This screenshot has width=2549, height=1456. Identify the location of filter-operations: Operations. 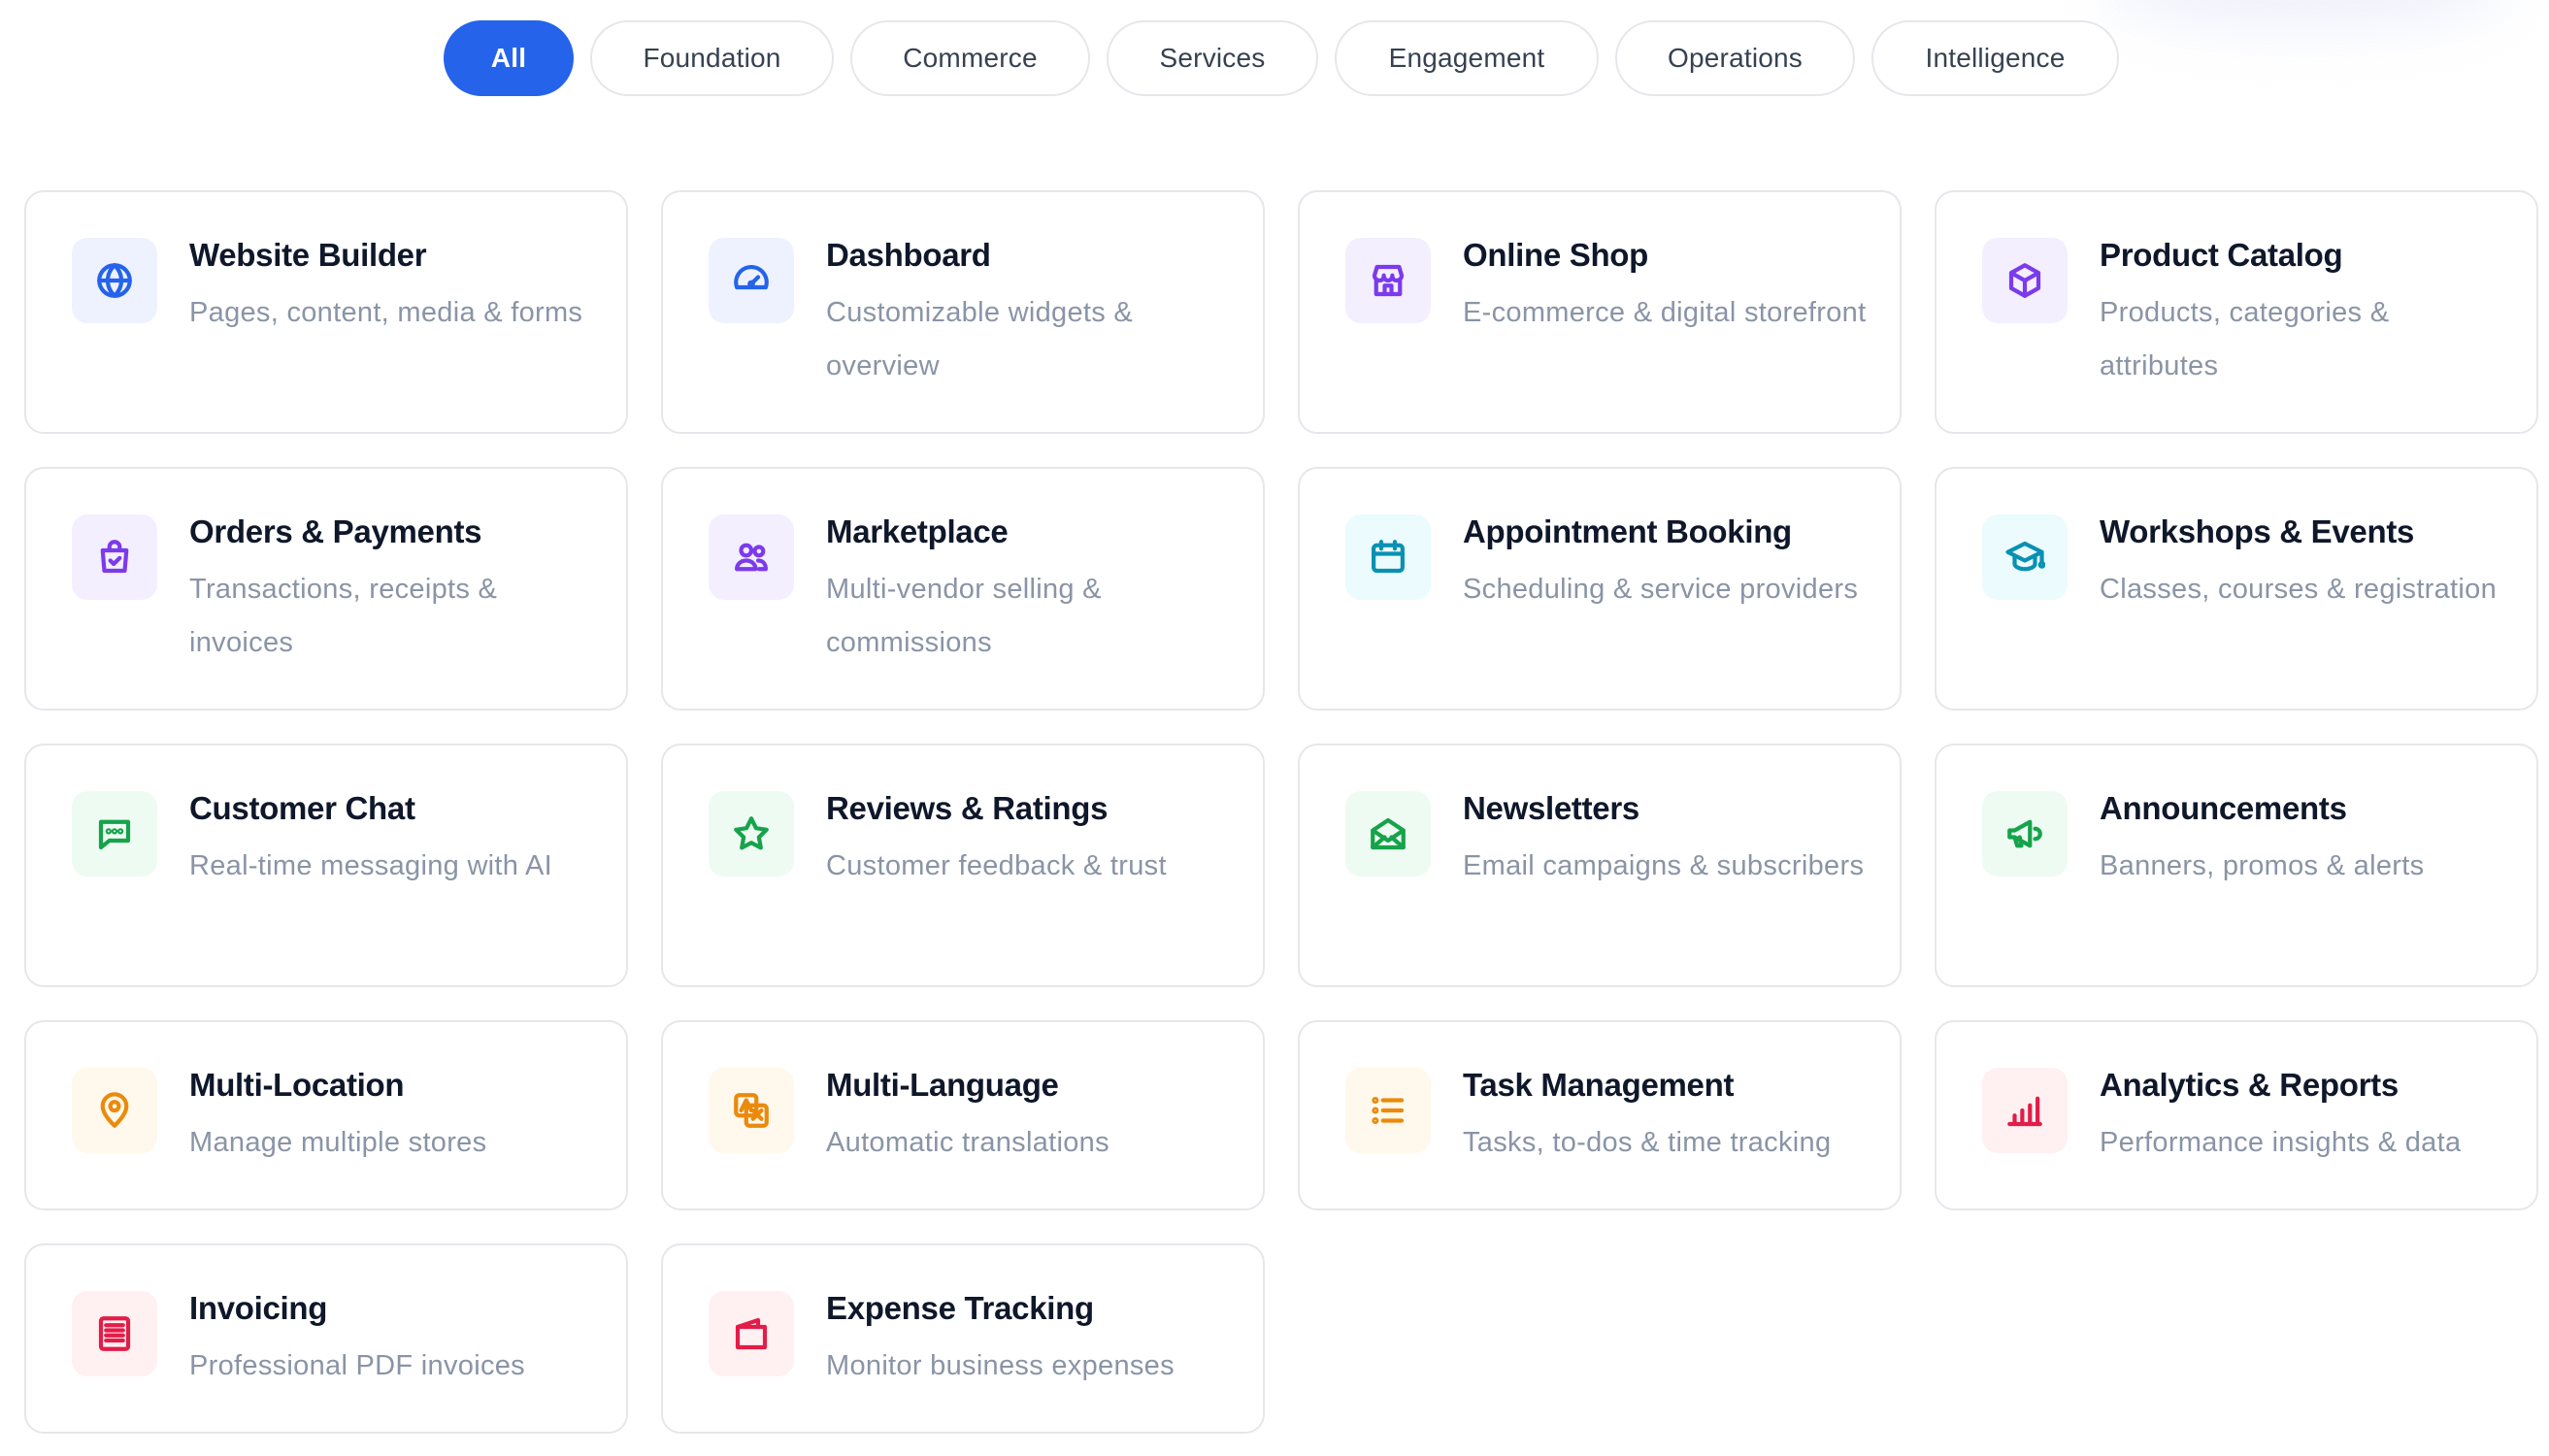
(1735, 58).